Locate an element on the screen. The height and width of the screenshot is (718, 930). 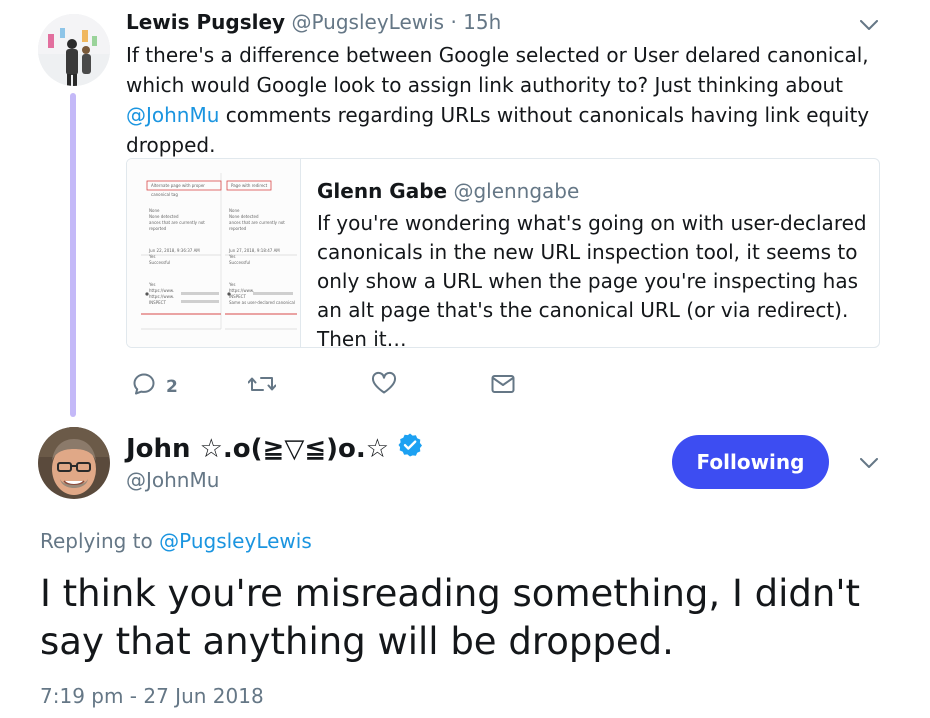
reply-count: 2 is located at coordinates (172, 386).